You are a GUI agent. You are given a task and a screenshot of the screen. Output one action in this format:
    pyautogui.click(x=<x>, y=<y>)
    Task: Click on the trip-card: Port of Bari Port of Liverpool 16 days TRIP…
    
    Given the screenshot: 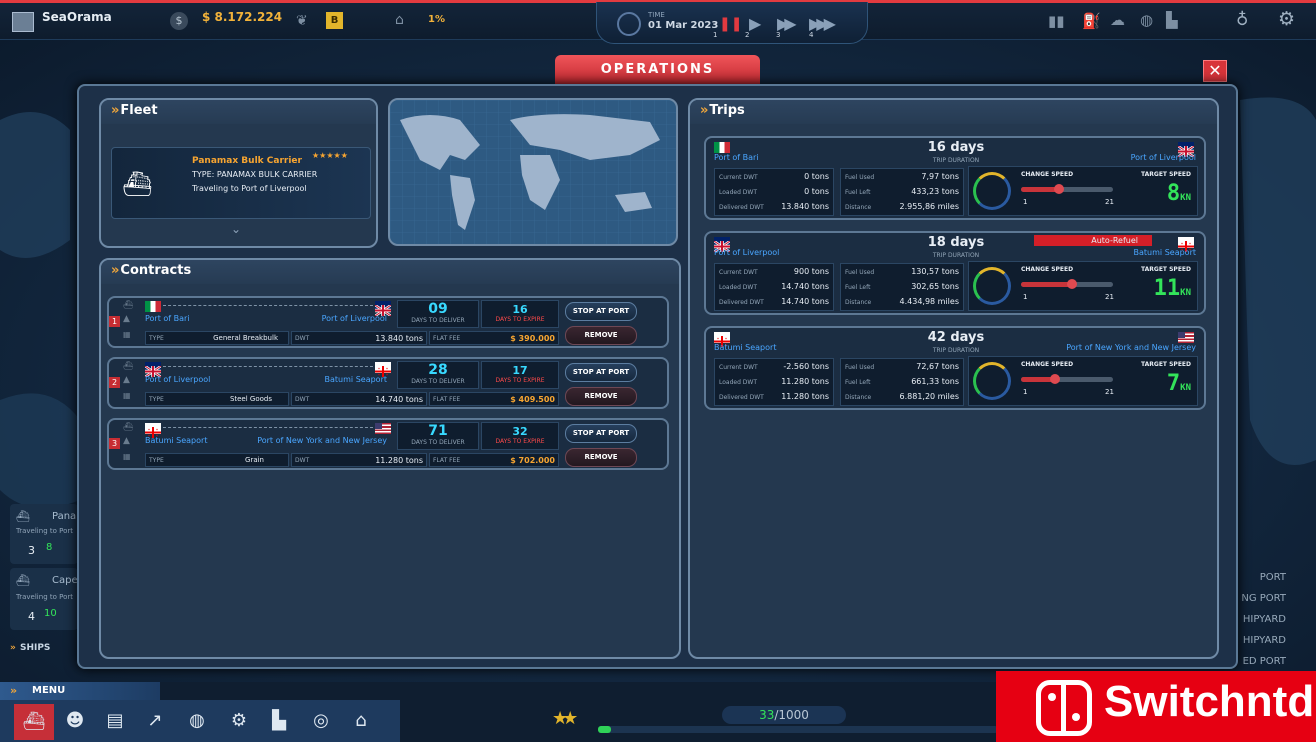 What is the action you would take?
    pyautogui.click(x=955, y=178)
    